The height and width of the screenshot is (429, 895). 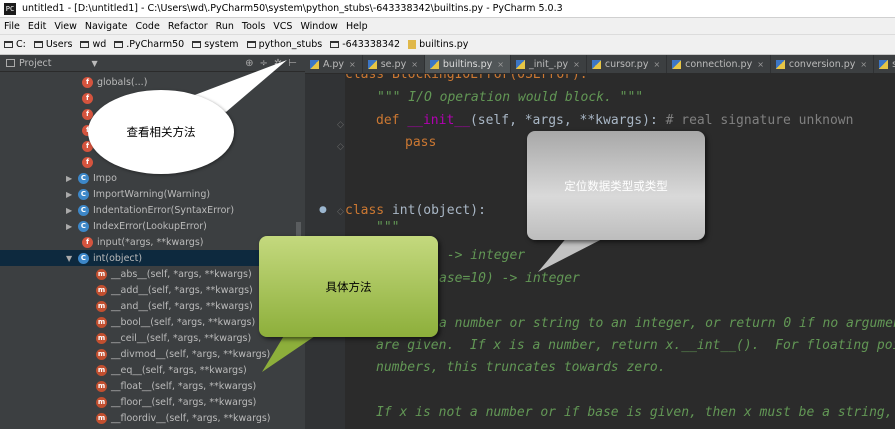 What do you see at coordinates (35, 63) in the screenshot?
I see `project-panel-title: Project` at bounding box center [35, 63].